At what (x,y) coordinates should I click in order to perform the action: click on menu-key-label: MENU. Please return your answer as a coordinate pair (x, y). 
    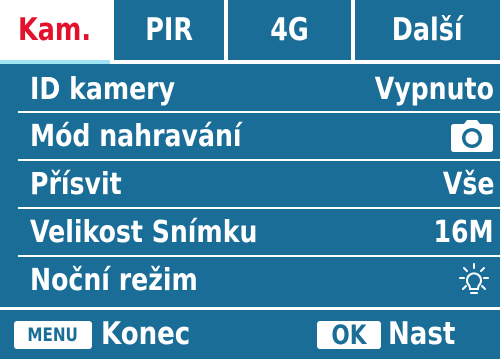
    Looking at the image, I should click on (53, 335).